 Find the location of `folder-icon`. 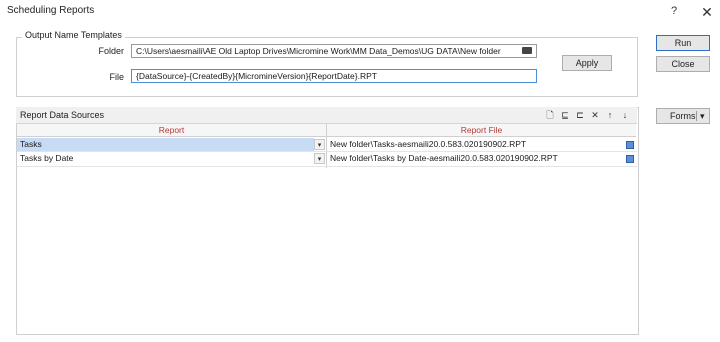

folder-icon is located at coordinates (527, 50).